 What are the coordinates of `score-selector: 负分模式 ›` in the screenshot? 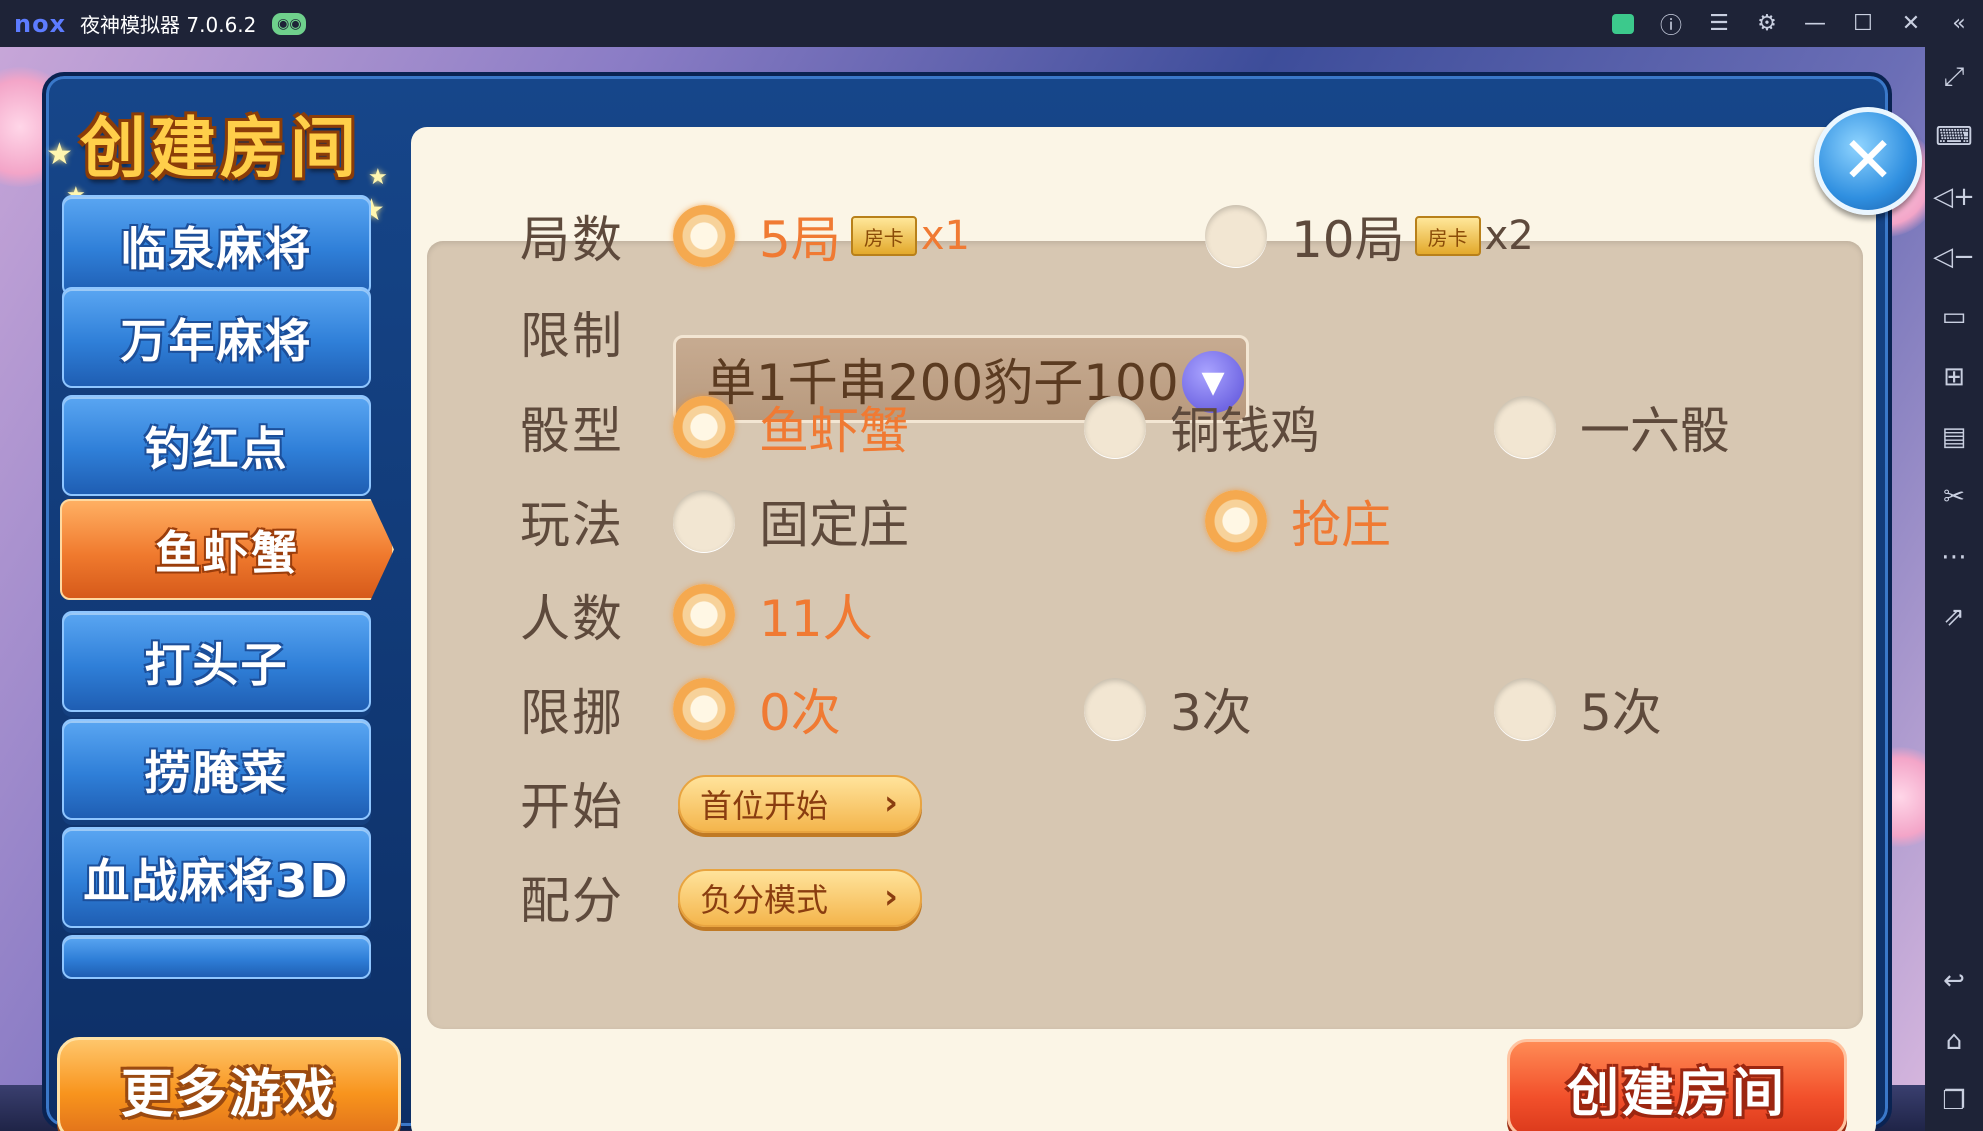 It's located at (800, 898).